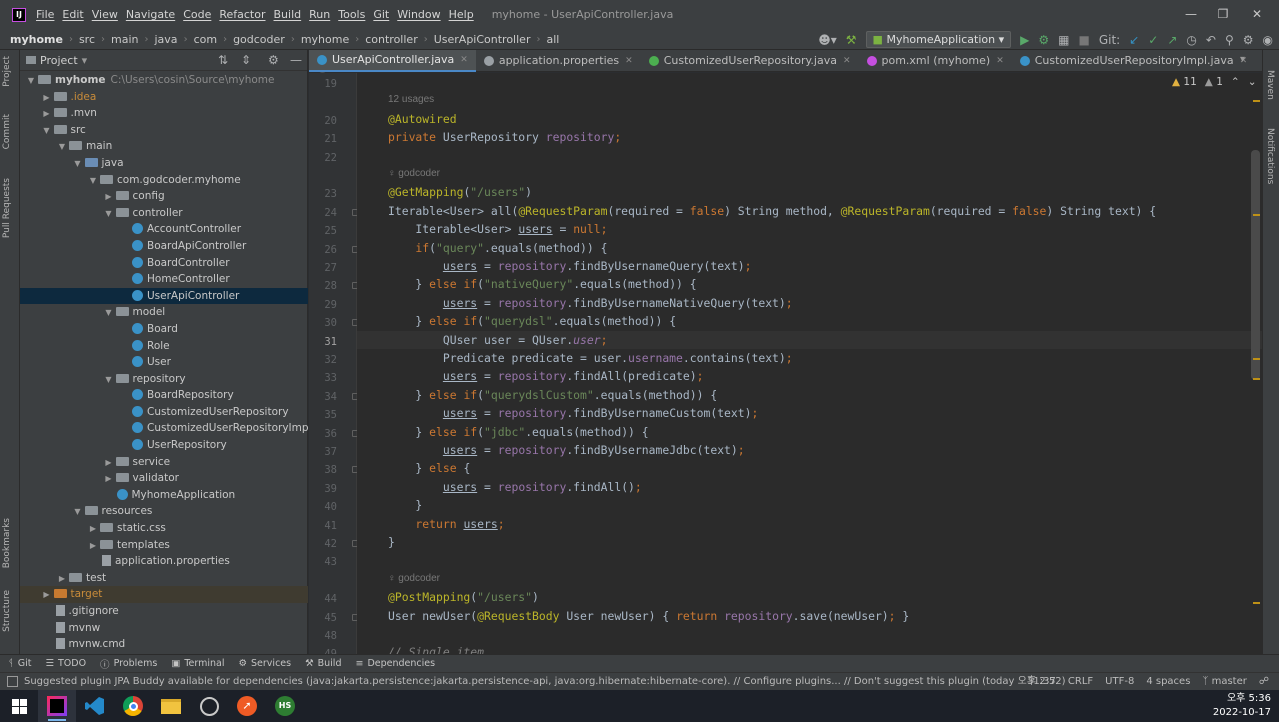  Describe the element at coordinates (1242, 706) in the screenshot. I see `system-clock: 오후 5:36 2022-10-17` at that location.